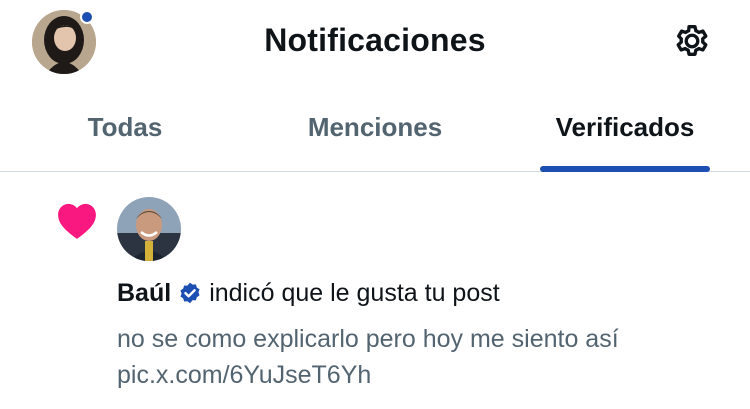  What do you see at coordinates (190, 292) in the screenshot?
I see `verified-badge-icon` at bounding box center [190, 292].